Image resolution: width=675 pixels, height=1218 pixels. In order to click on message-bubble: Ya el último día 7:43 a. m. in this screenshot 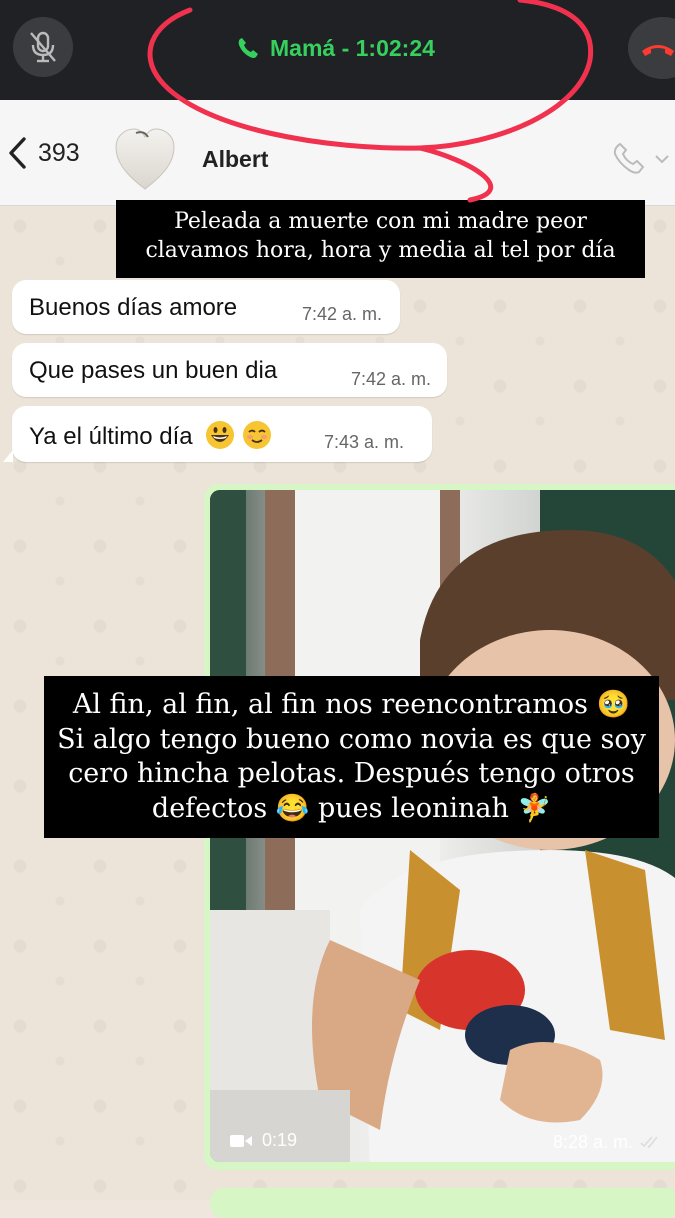, I will do `click(222, 434)`.